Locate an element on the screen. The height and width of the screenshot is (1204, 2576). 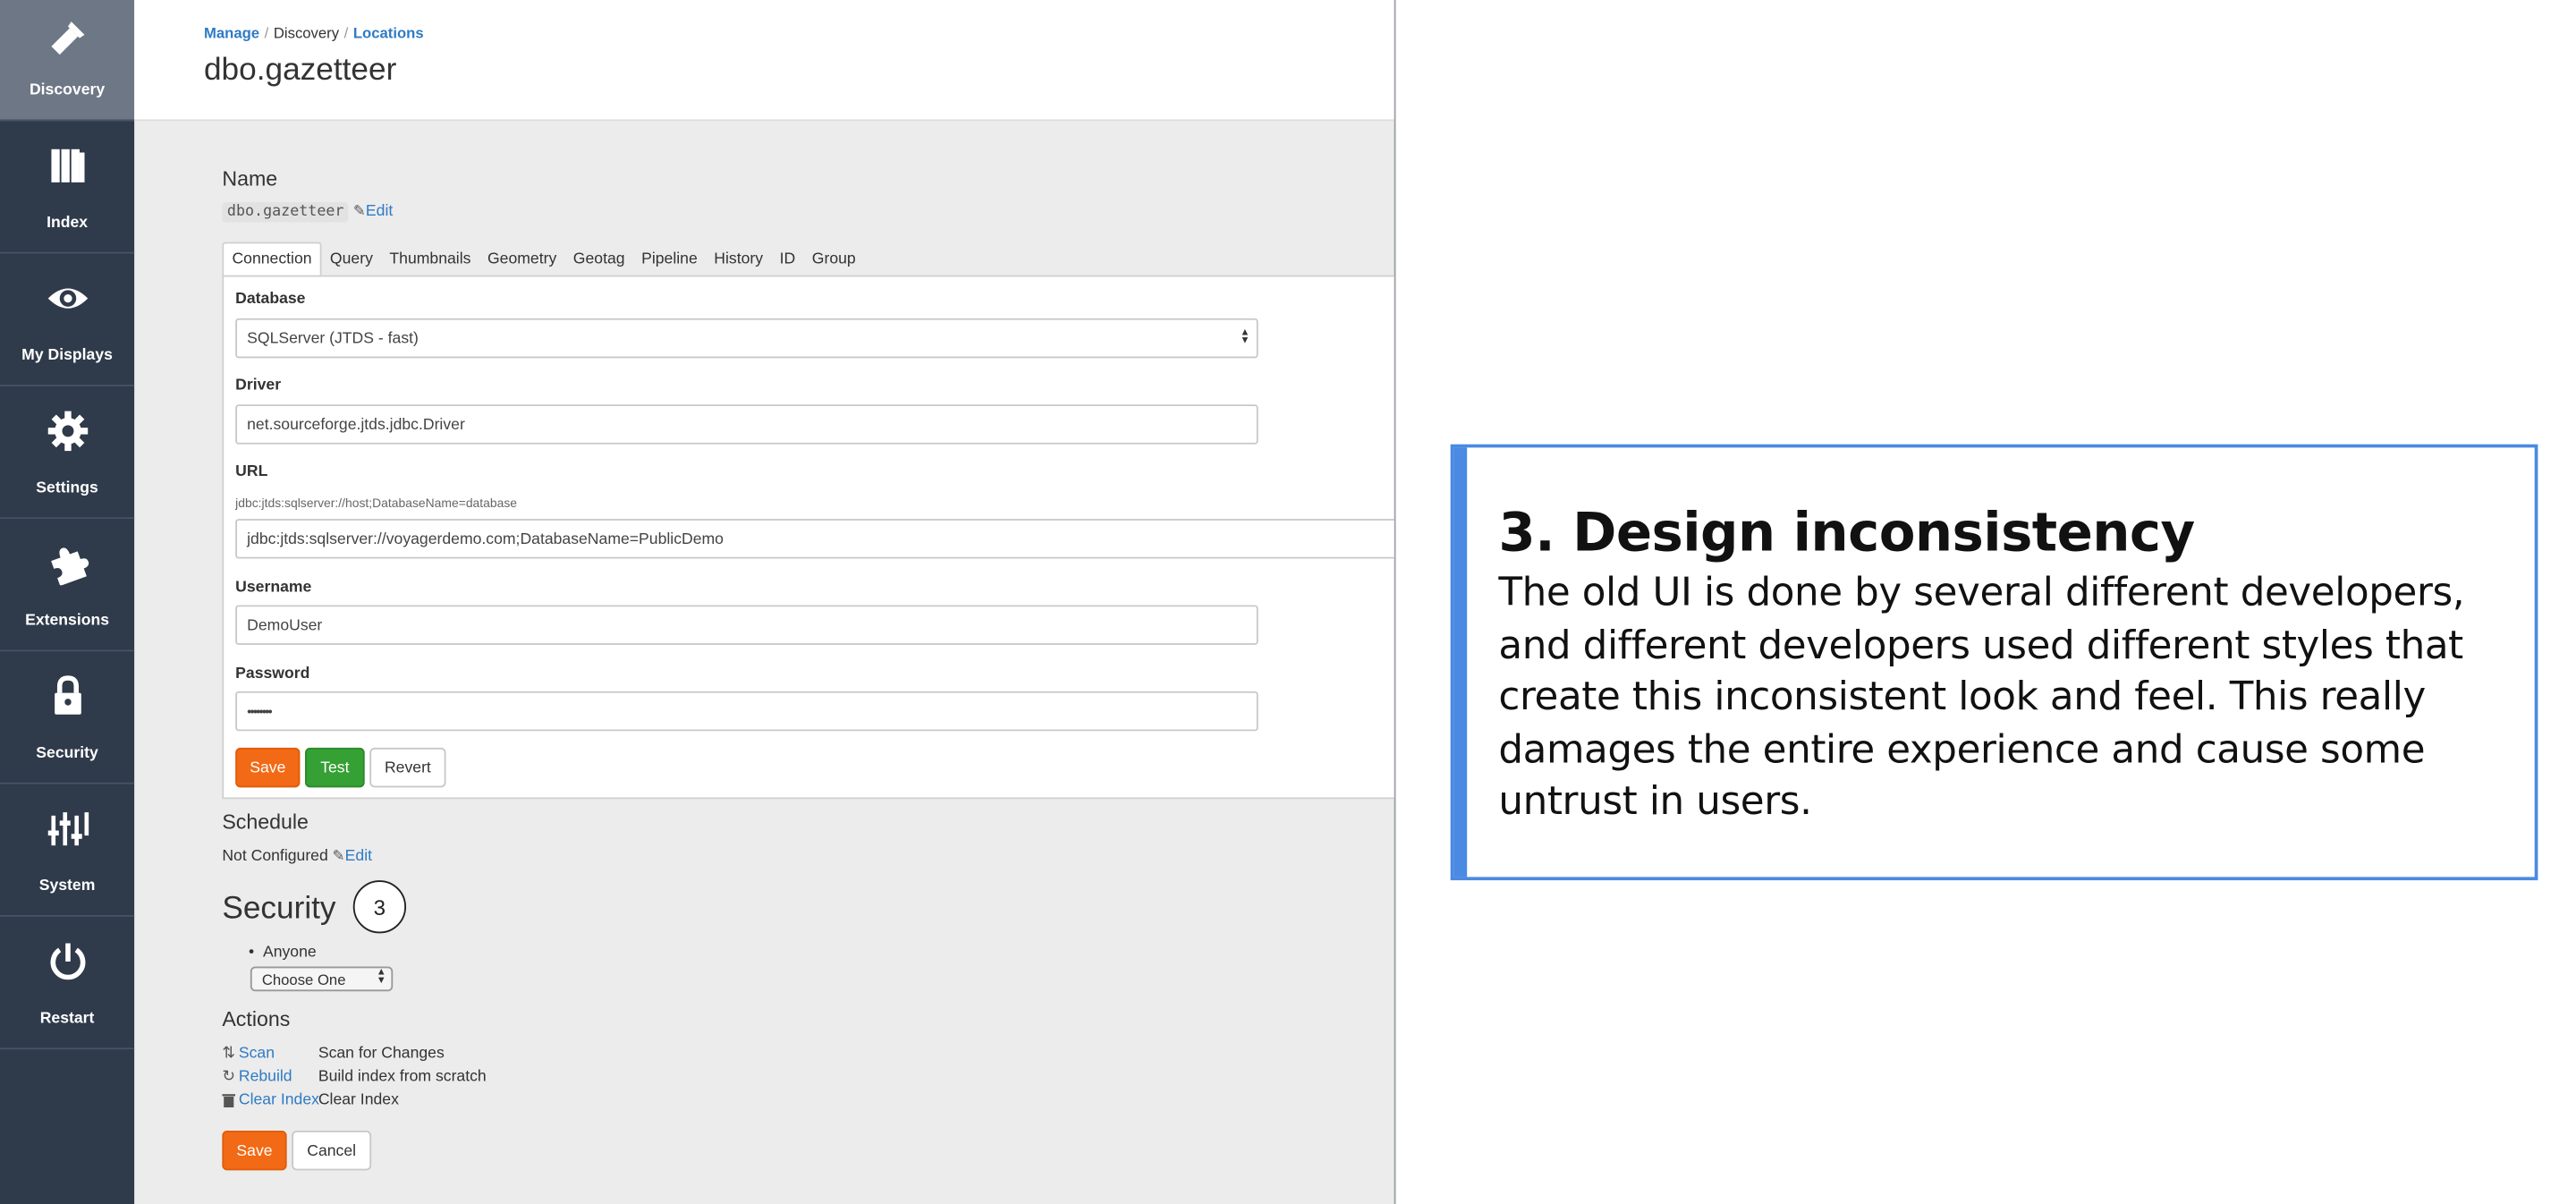
tab-connection: Connection is located at coordinates (272, 260).